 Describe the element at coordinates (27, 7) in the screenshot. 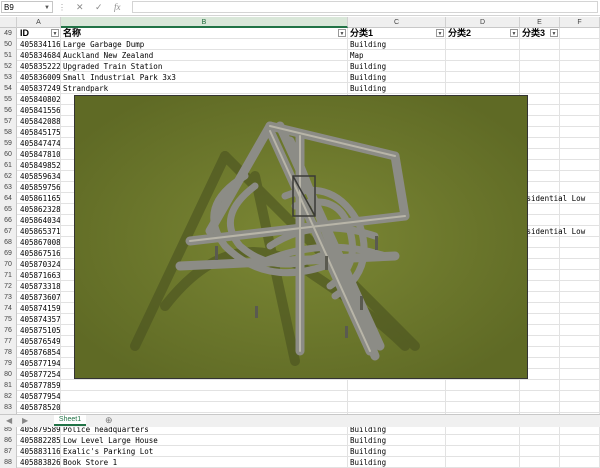

I see `name-box: B9 ▼` at that location.